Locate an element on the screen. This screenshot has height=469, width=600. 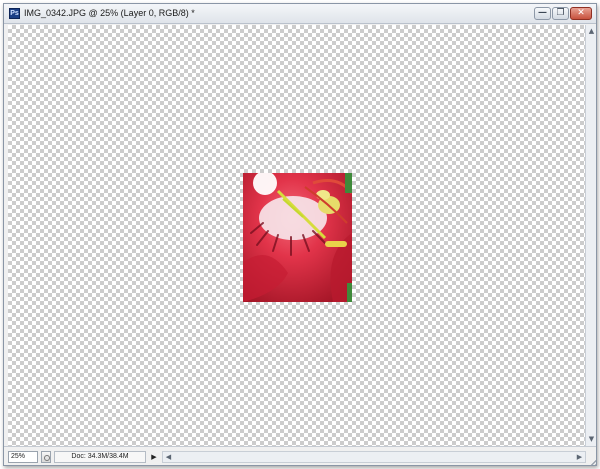
scroll-up-arrow-icon: ▲ is located at coordinates (591, 31).